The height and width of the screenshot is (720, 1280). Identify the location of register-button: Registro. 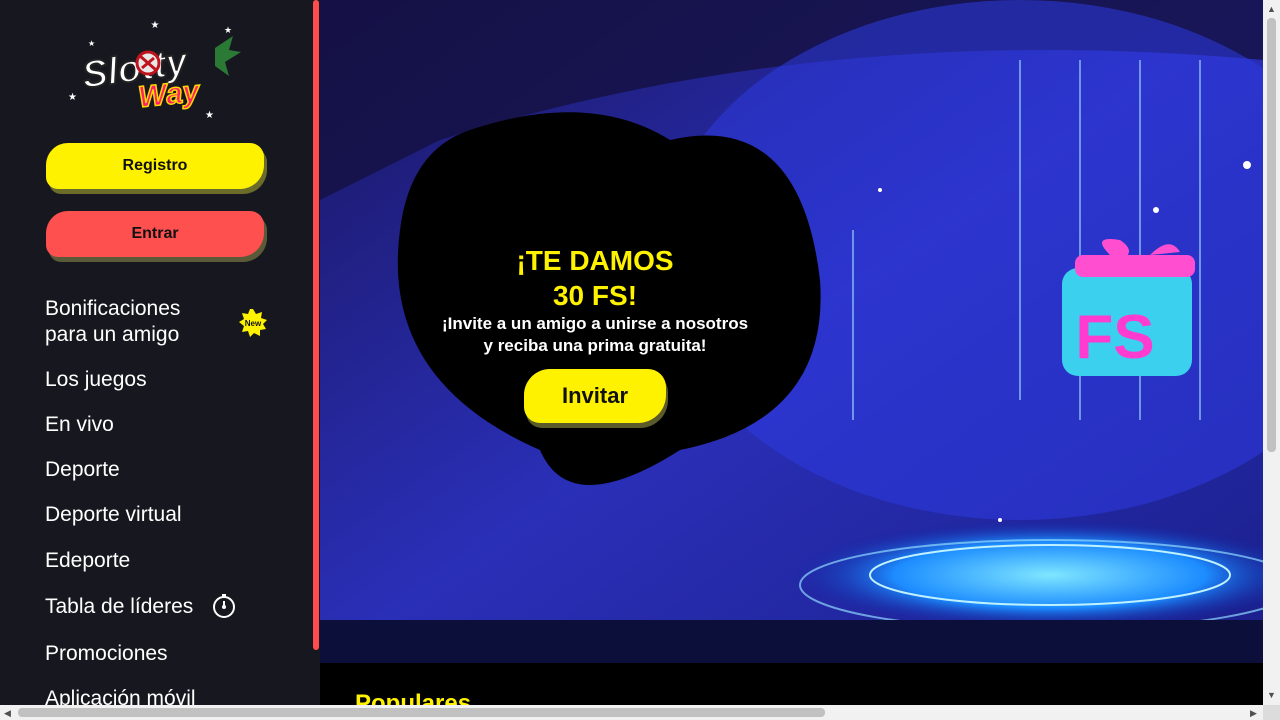
(155, 166).